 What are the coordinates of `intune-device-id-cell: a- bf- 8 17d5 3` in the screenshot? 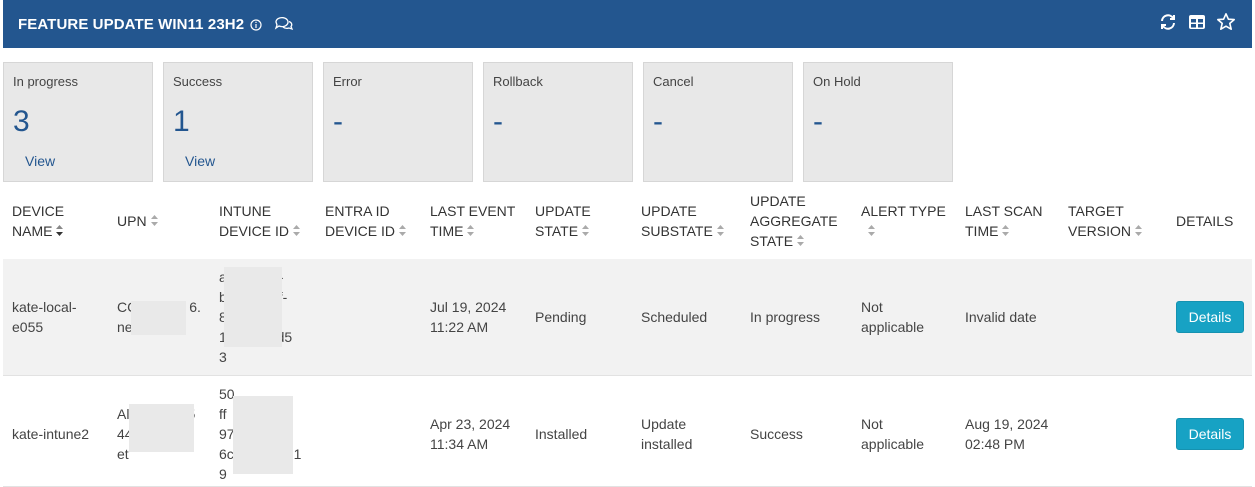 It's located at (266, 317).